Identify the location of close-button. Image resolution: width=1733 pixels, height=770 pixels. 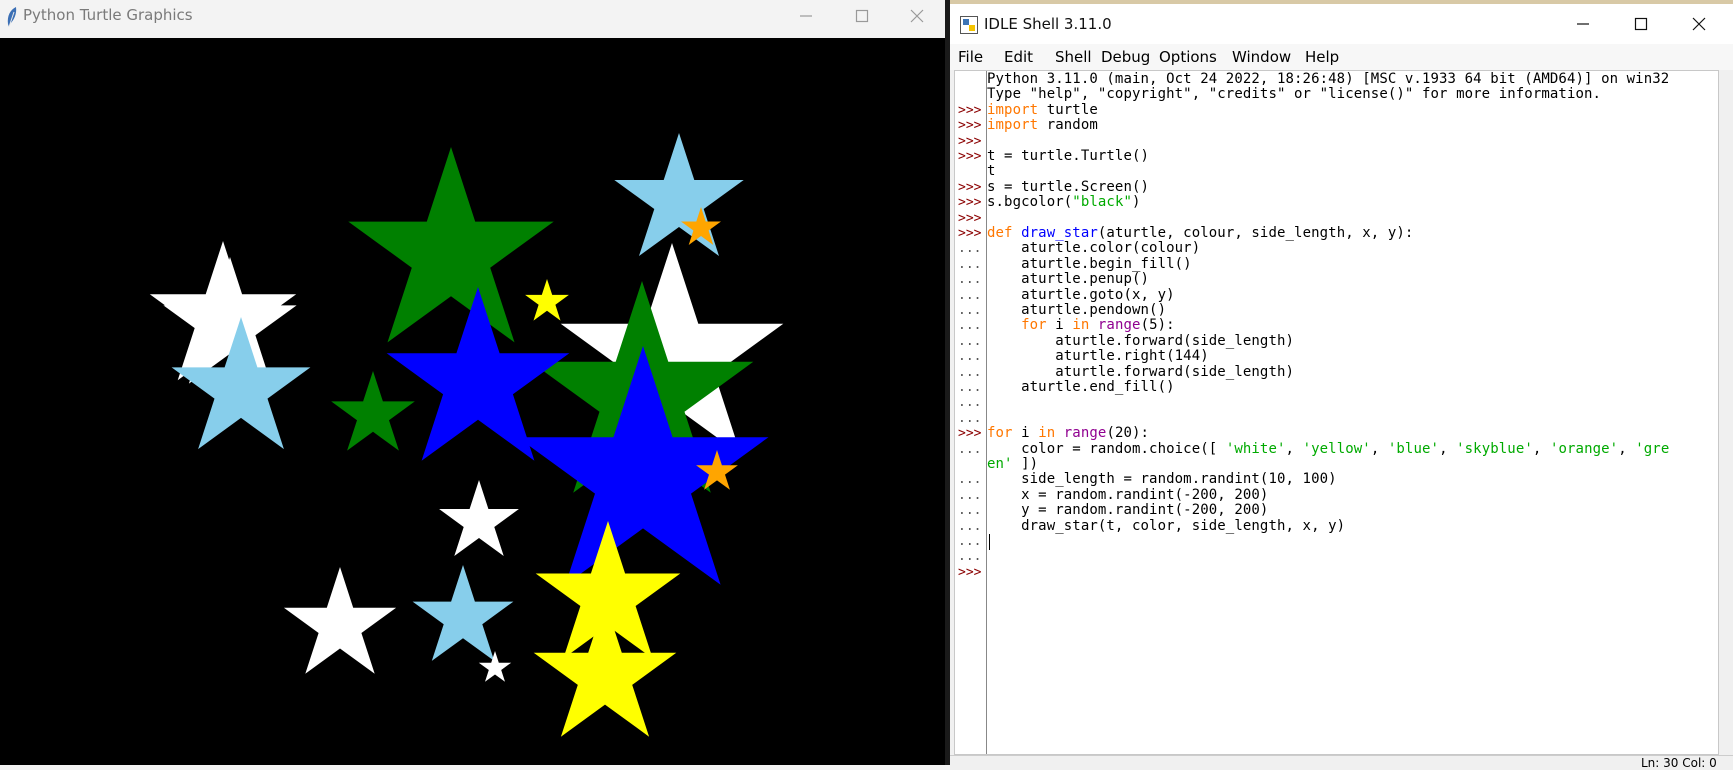
(917, 16).